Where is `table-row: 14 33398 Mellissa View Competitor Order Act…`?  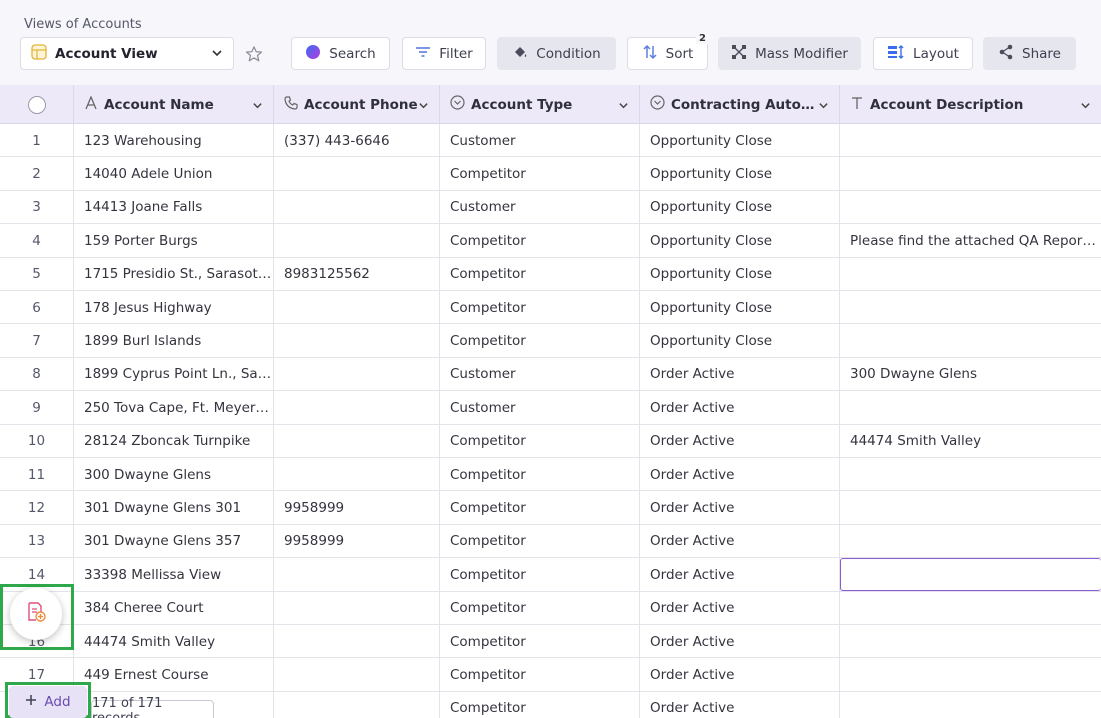
table-row: 14 33398 Mellissa View Competitor Order Act… is located at coordinates (550, 575).